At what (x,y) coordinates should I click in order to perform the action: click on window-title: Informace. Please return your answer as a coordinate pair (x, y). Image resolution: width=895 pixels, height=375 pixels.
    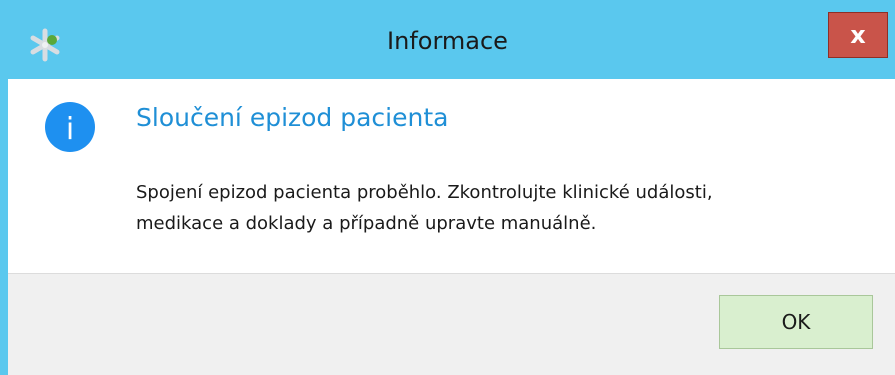
    Looking at the image, I should click on (447, 41).